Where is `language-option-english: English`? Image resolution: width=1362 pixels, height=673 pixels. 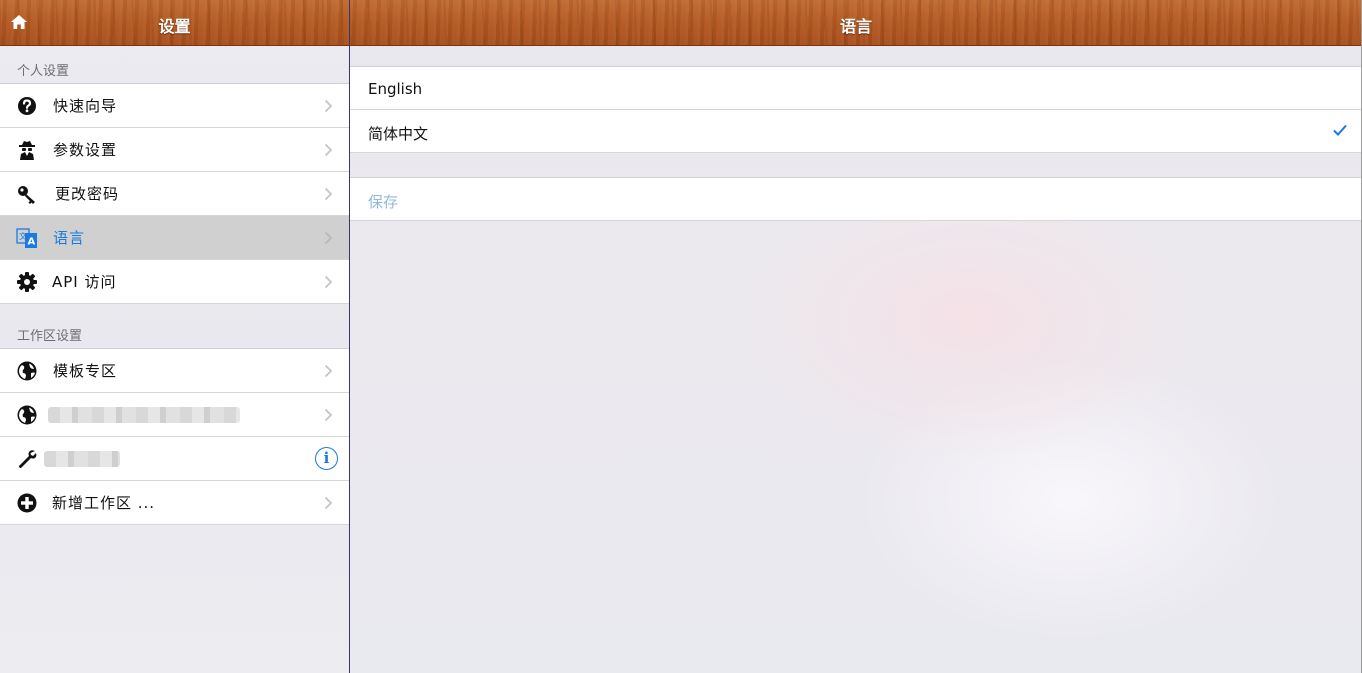 language-option-english: English is located at coordinates (855, 88).